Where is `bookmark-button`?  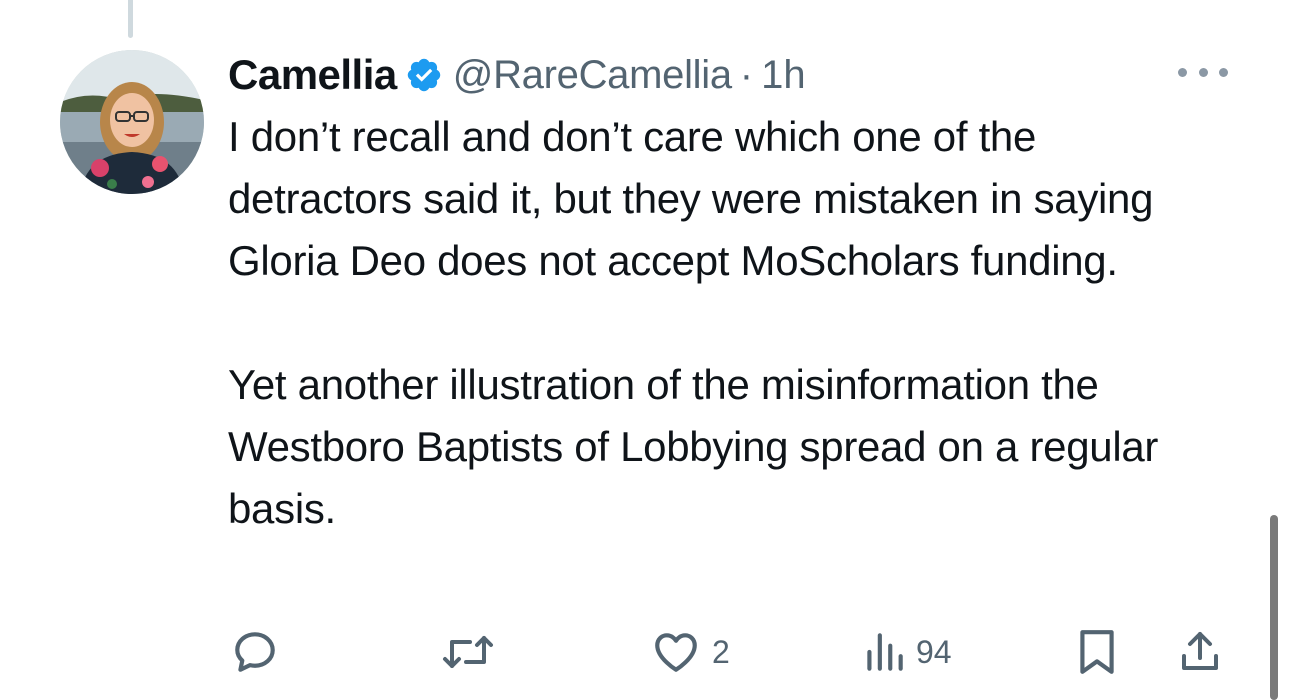
bookmark-button is located at coordinates (1097, 652).